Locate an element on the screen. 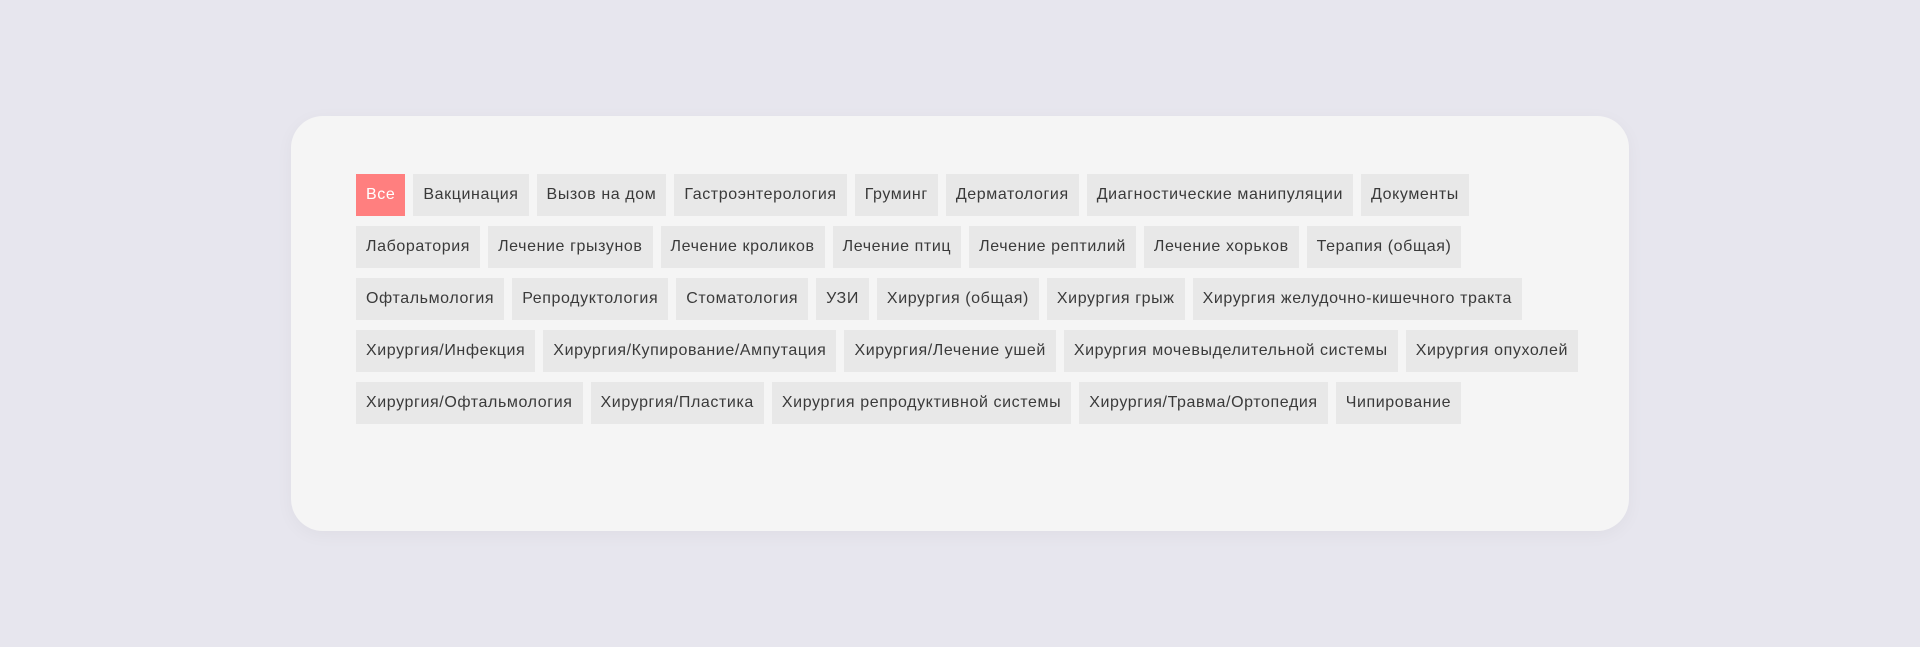  filter-tag: Хирургия/Травма/Ортопедия is located at coordinates (1203, 403).